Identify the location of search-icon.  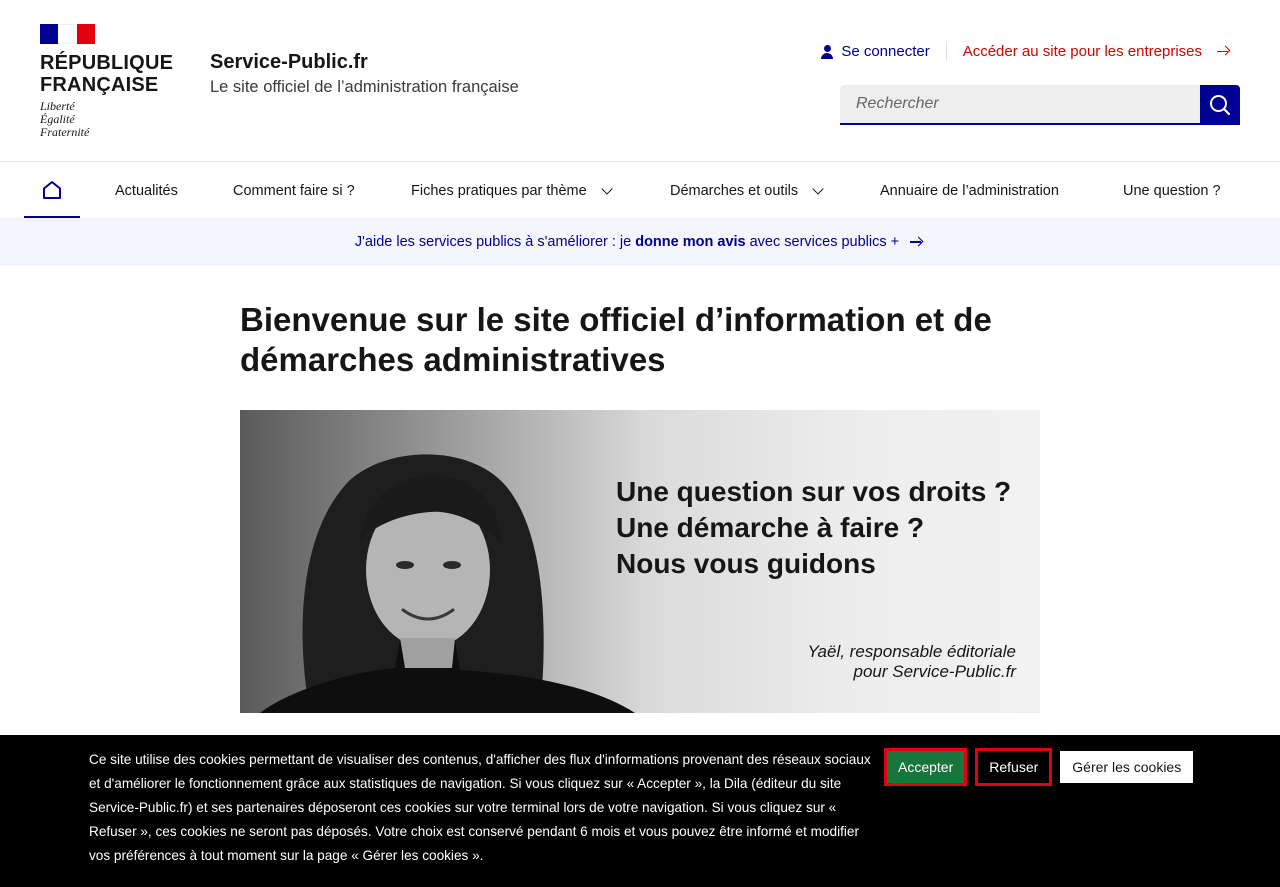
(1220, 105).